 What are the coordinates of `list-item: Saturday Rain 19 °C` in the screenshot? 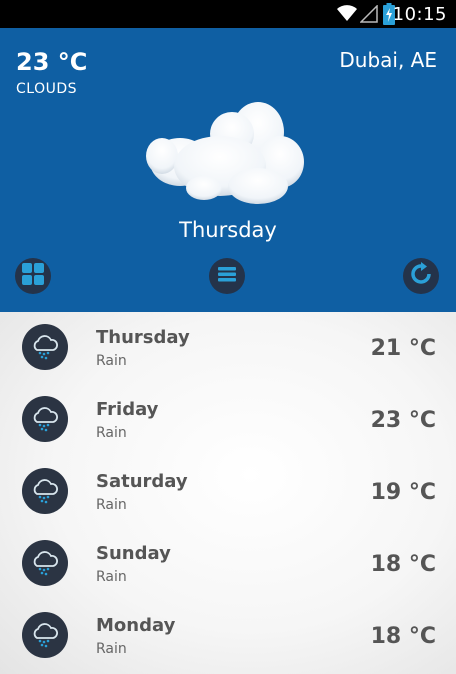 It's located at (228, 492).